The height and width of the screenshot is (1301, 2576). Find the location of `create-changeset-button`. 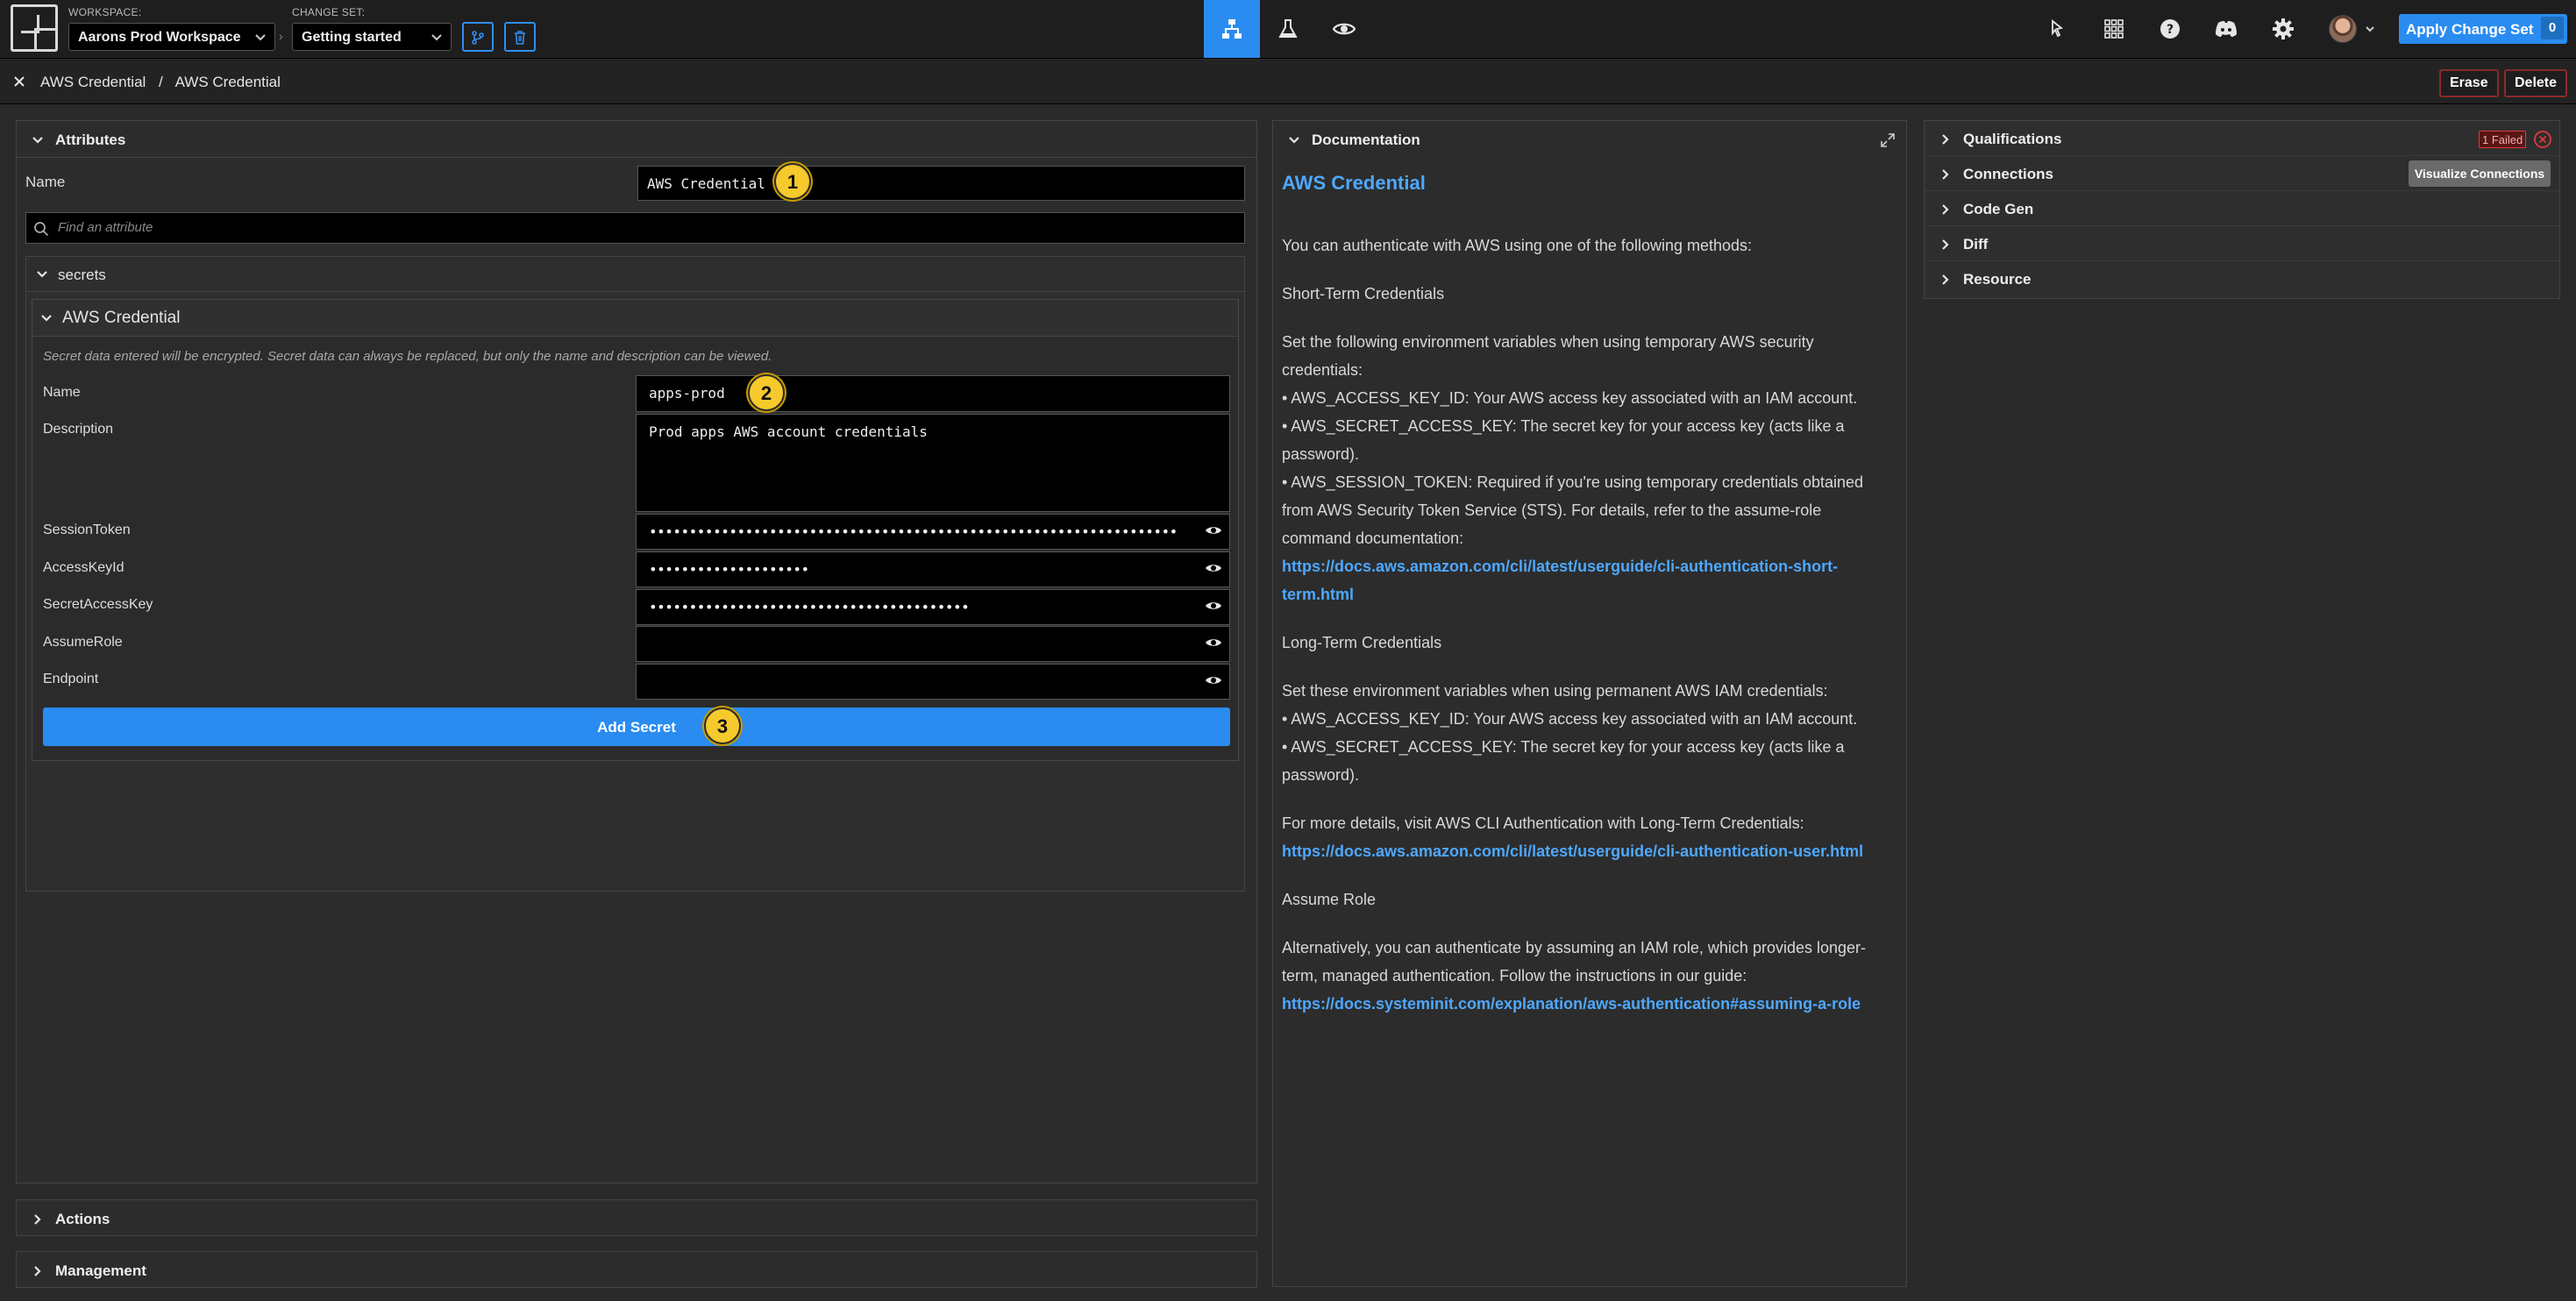

create-changeset-button is located at coordinates (478, 37).